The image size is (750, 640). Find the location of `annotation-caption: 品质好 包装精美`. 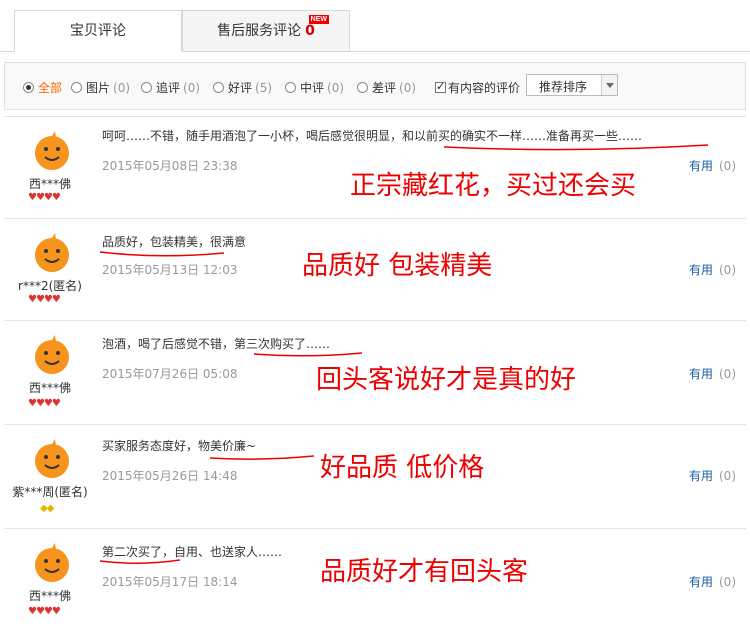

annotation-caption: 品质好 包装精美 is located at coordinates (397, 266).